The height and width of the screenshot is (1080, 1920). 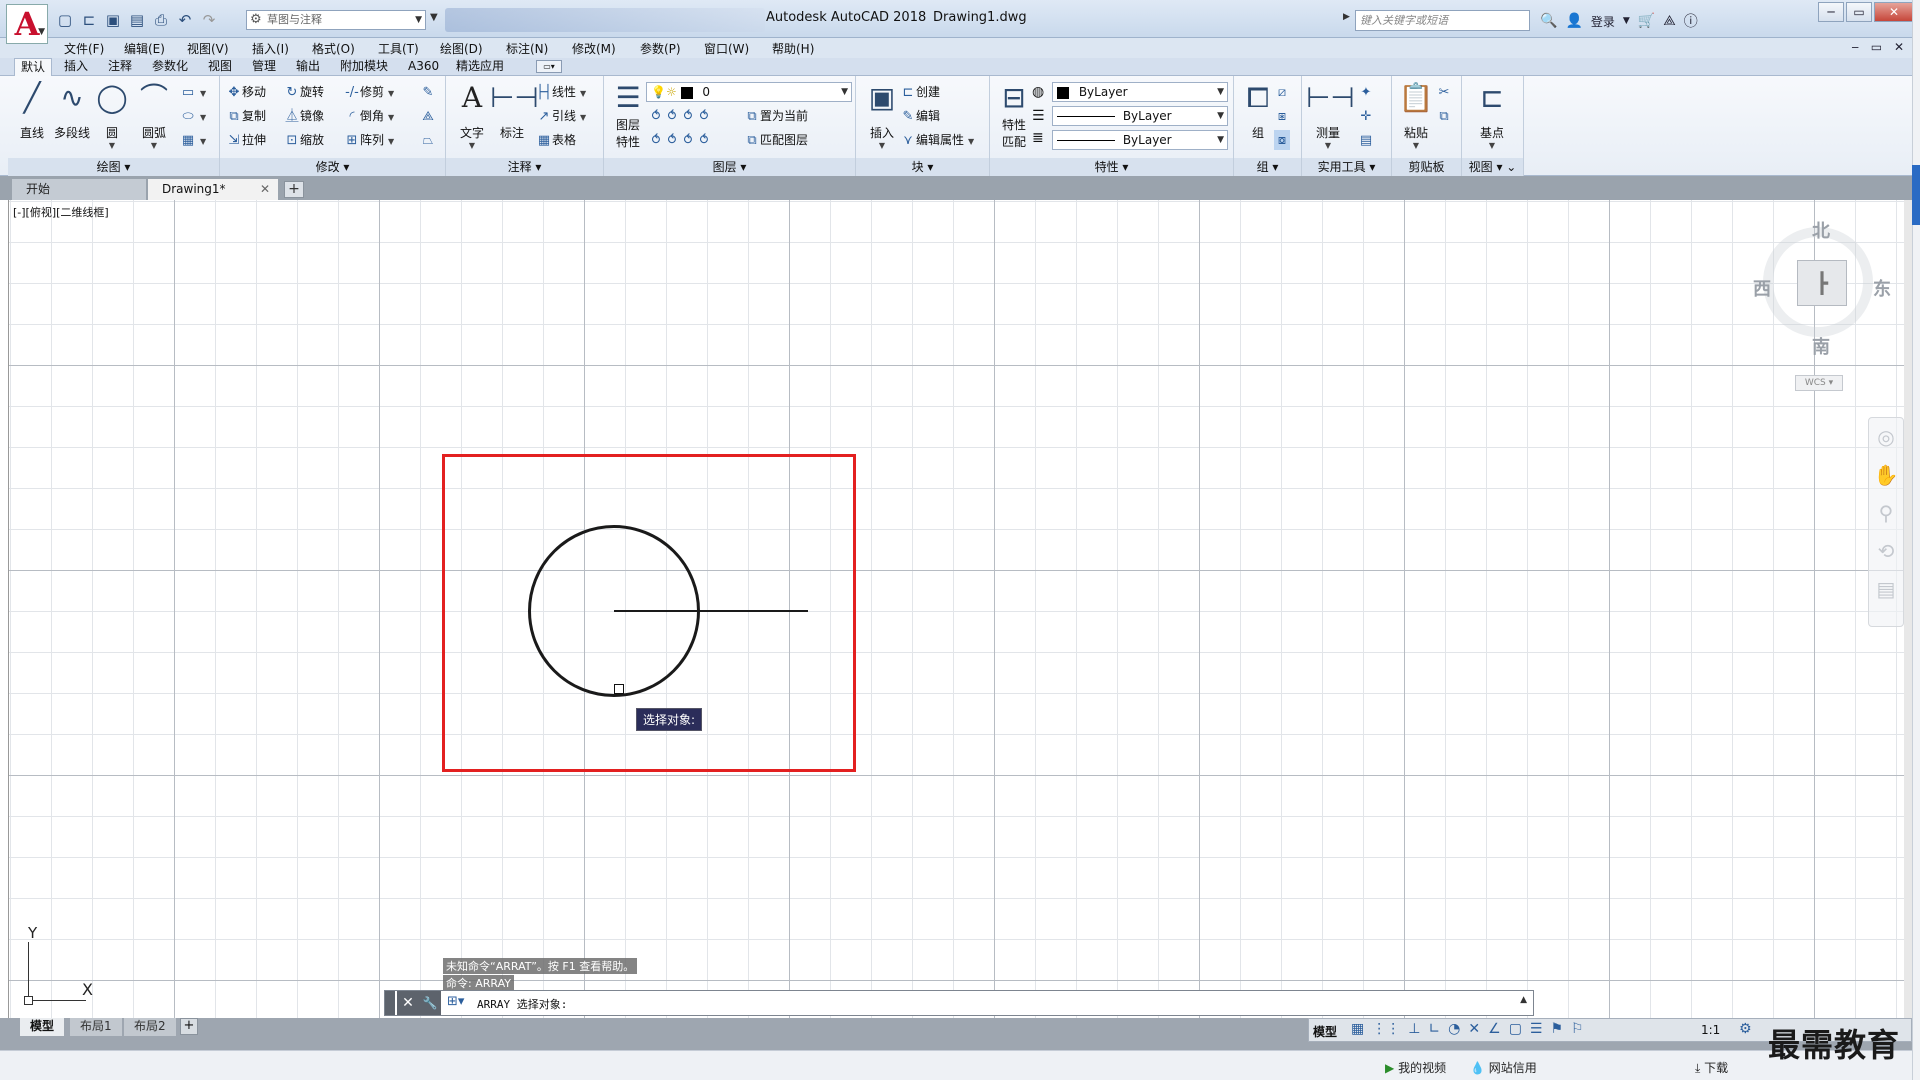 What do you see at coordinates (304, 92) in the screenshot?
I see `rotate-button: ↻ 旋转` at bounding box center [304, 92].